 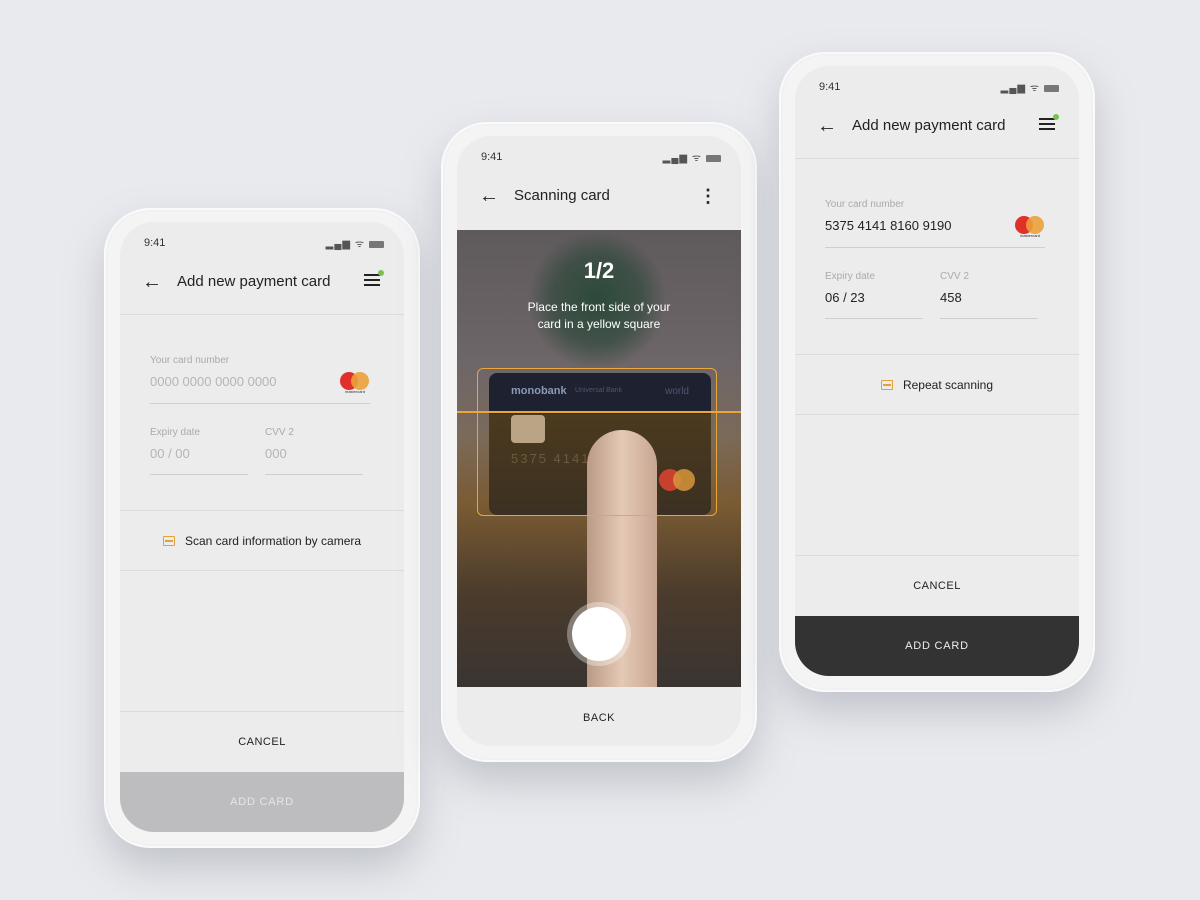 What do you see at coordinates (276, 453) in the screenshot?
I see `cvv-input: 000` at bounding box center [276, 453].